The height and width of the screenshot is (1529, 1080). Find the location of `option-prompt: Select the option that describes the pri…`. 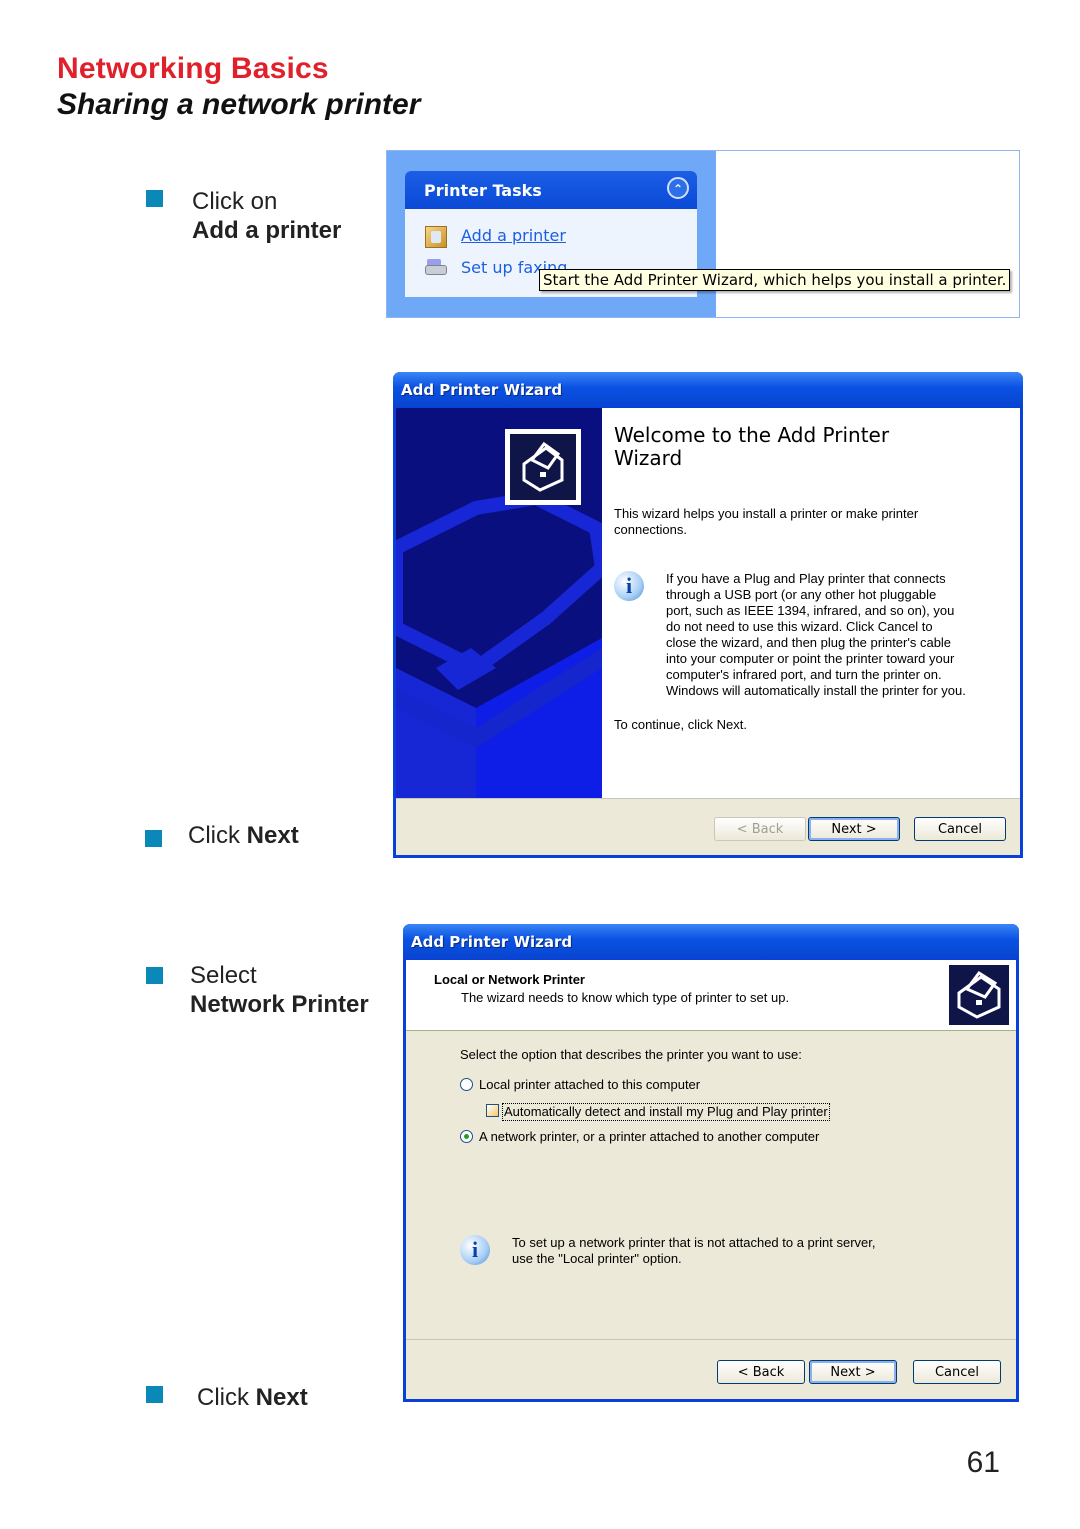

option-prompt: Select the option that describes the pri… is located at coordinates (631, 1054).